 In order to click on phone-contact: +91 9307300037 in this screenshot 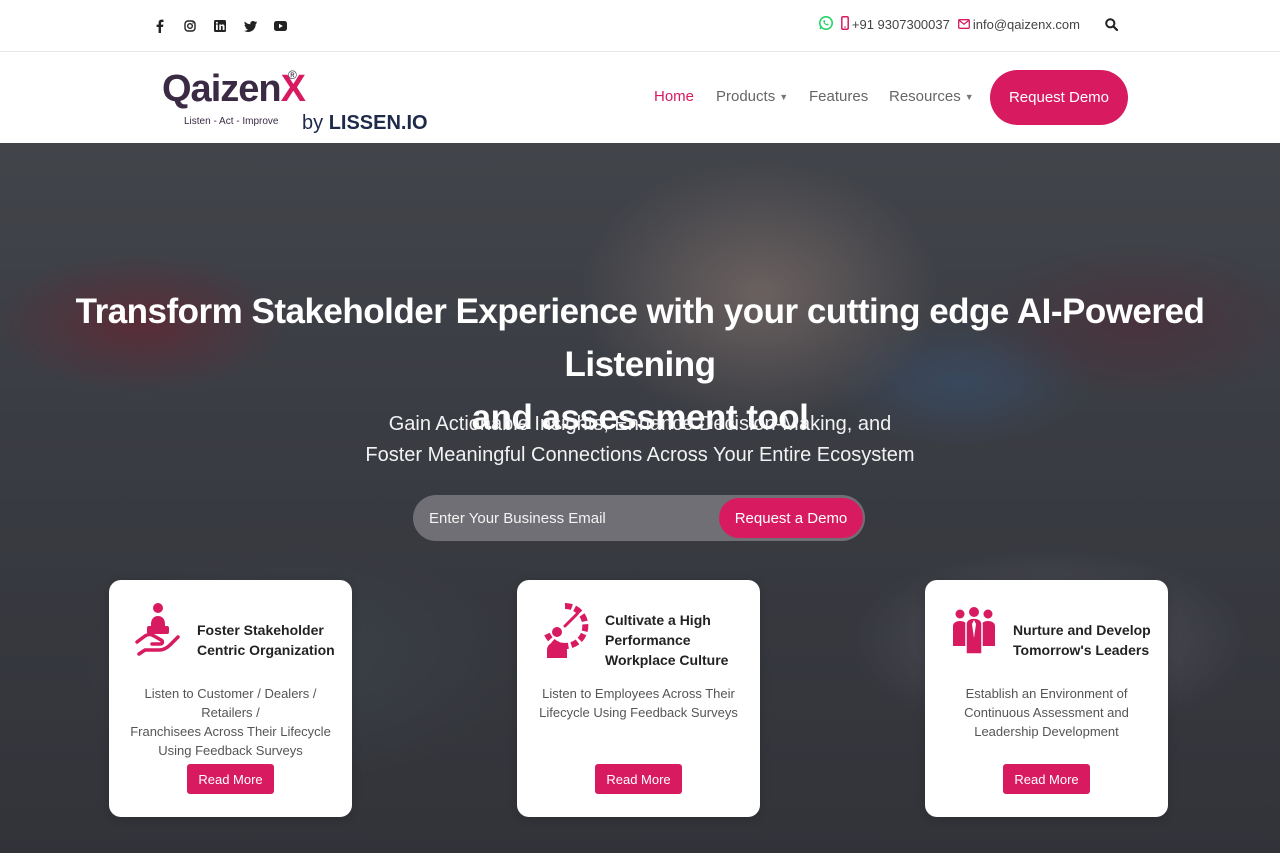, I will do `click(895, 24)`.